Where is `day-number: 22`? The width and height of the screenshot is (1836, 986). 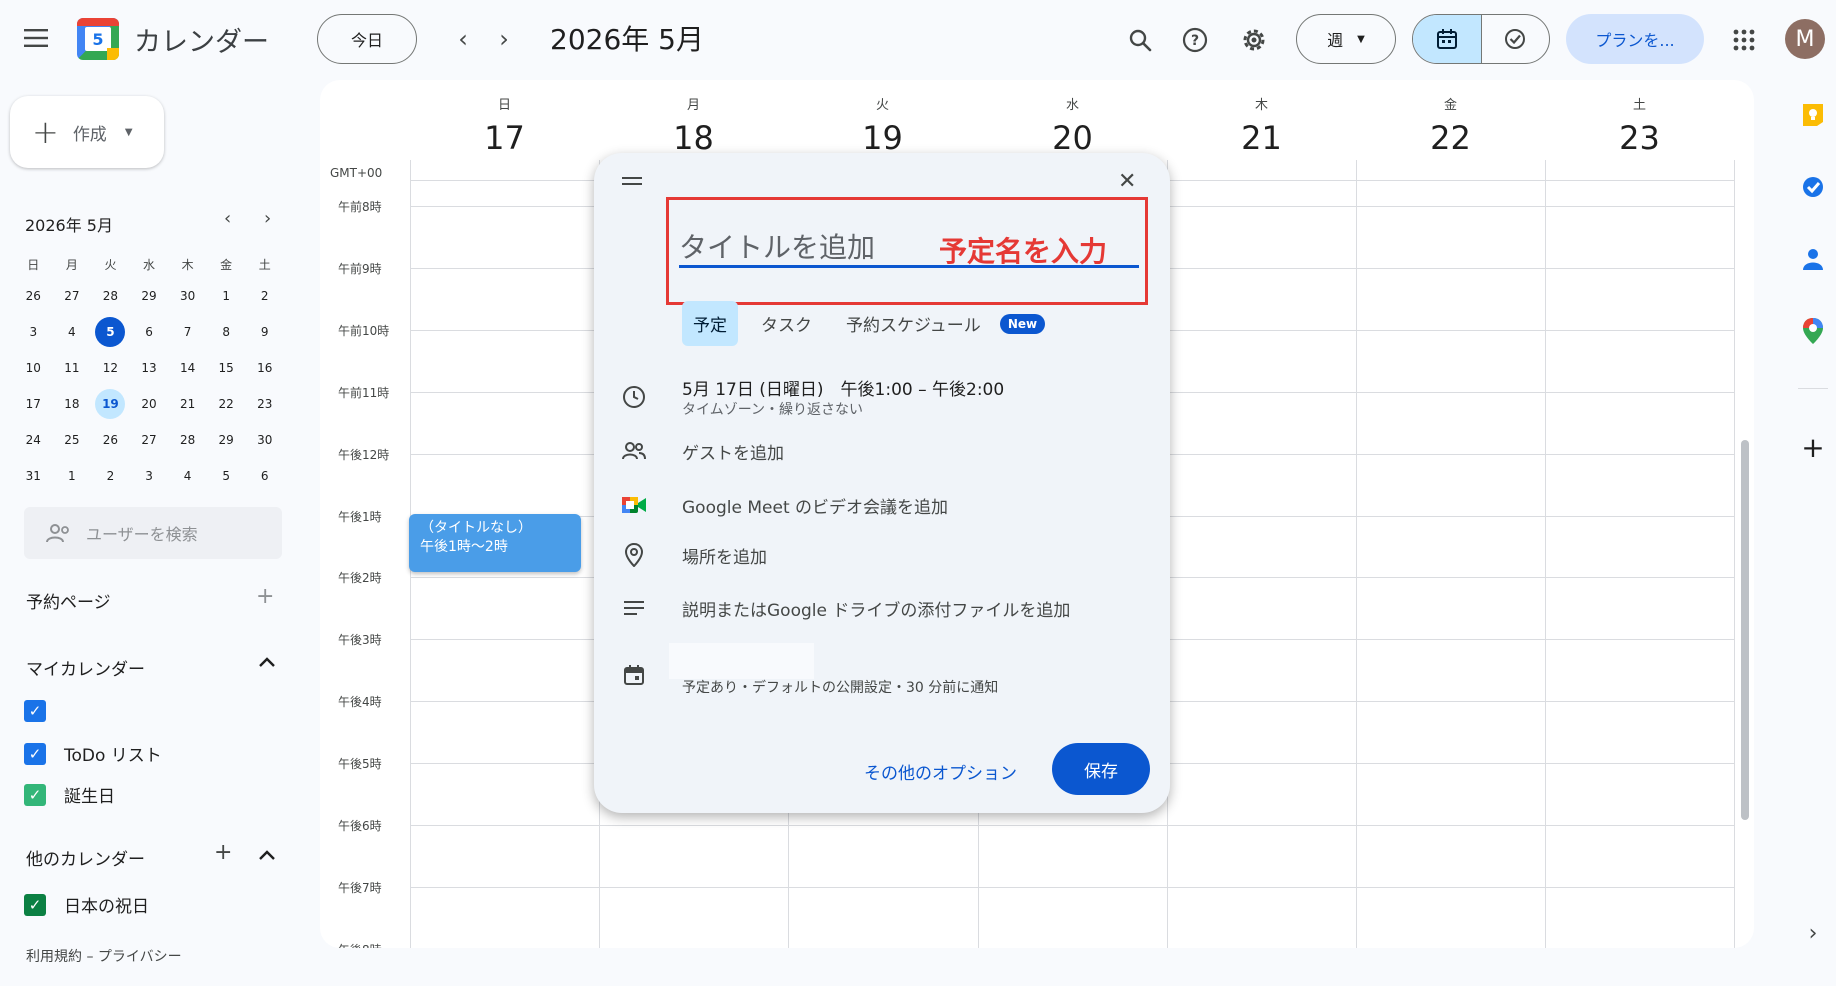 day-number: 22 is located at coordinates (1450, 138).